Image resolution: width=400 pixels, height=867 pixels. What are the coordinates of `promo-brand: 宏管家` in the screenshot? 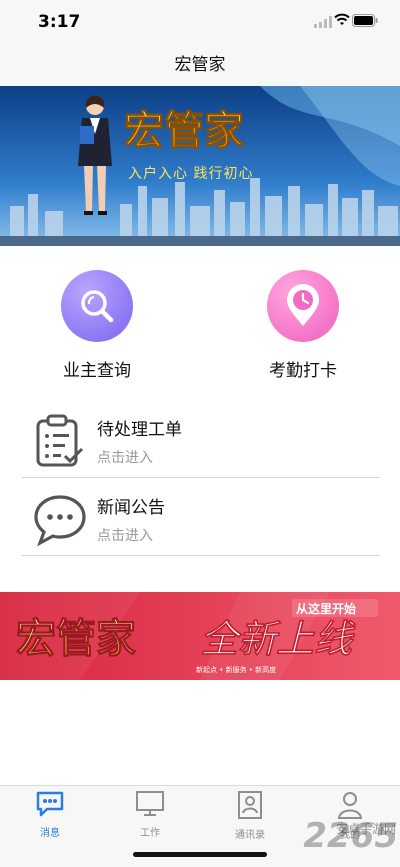 It's located at (76, 639).